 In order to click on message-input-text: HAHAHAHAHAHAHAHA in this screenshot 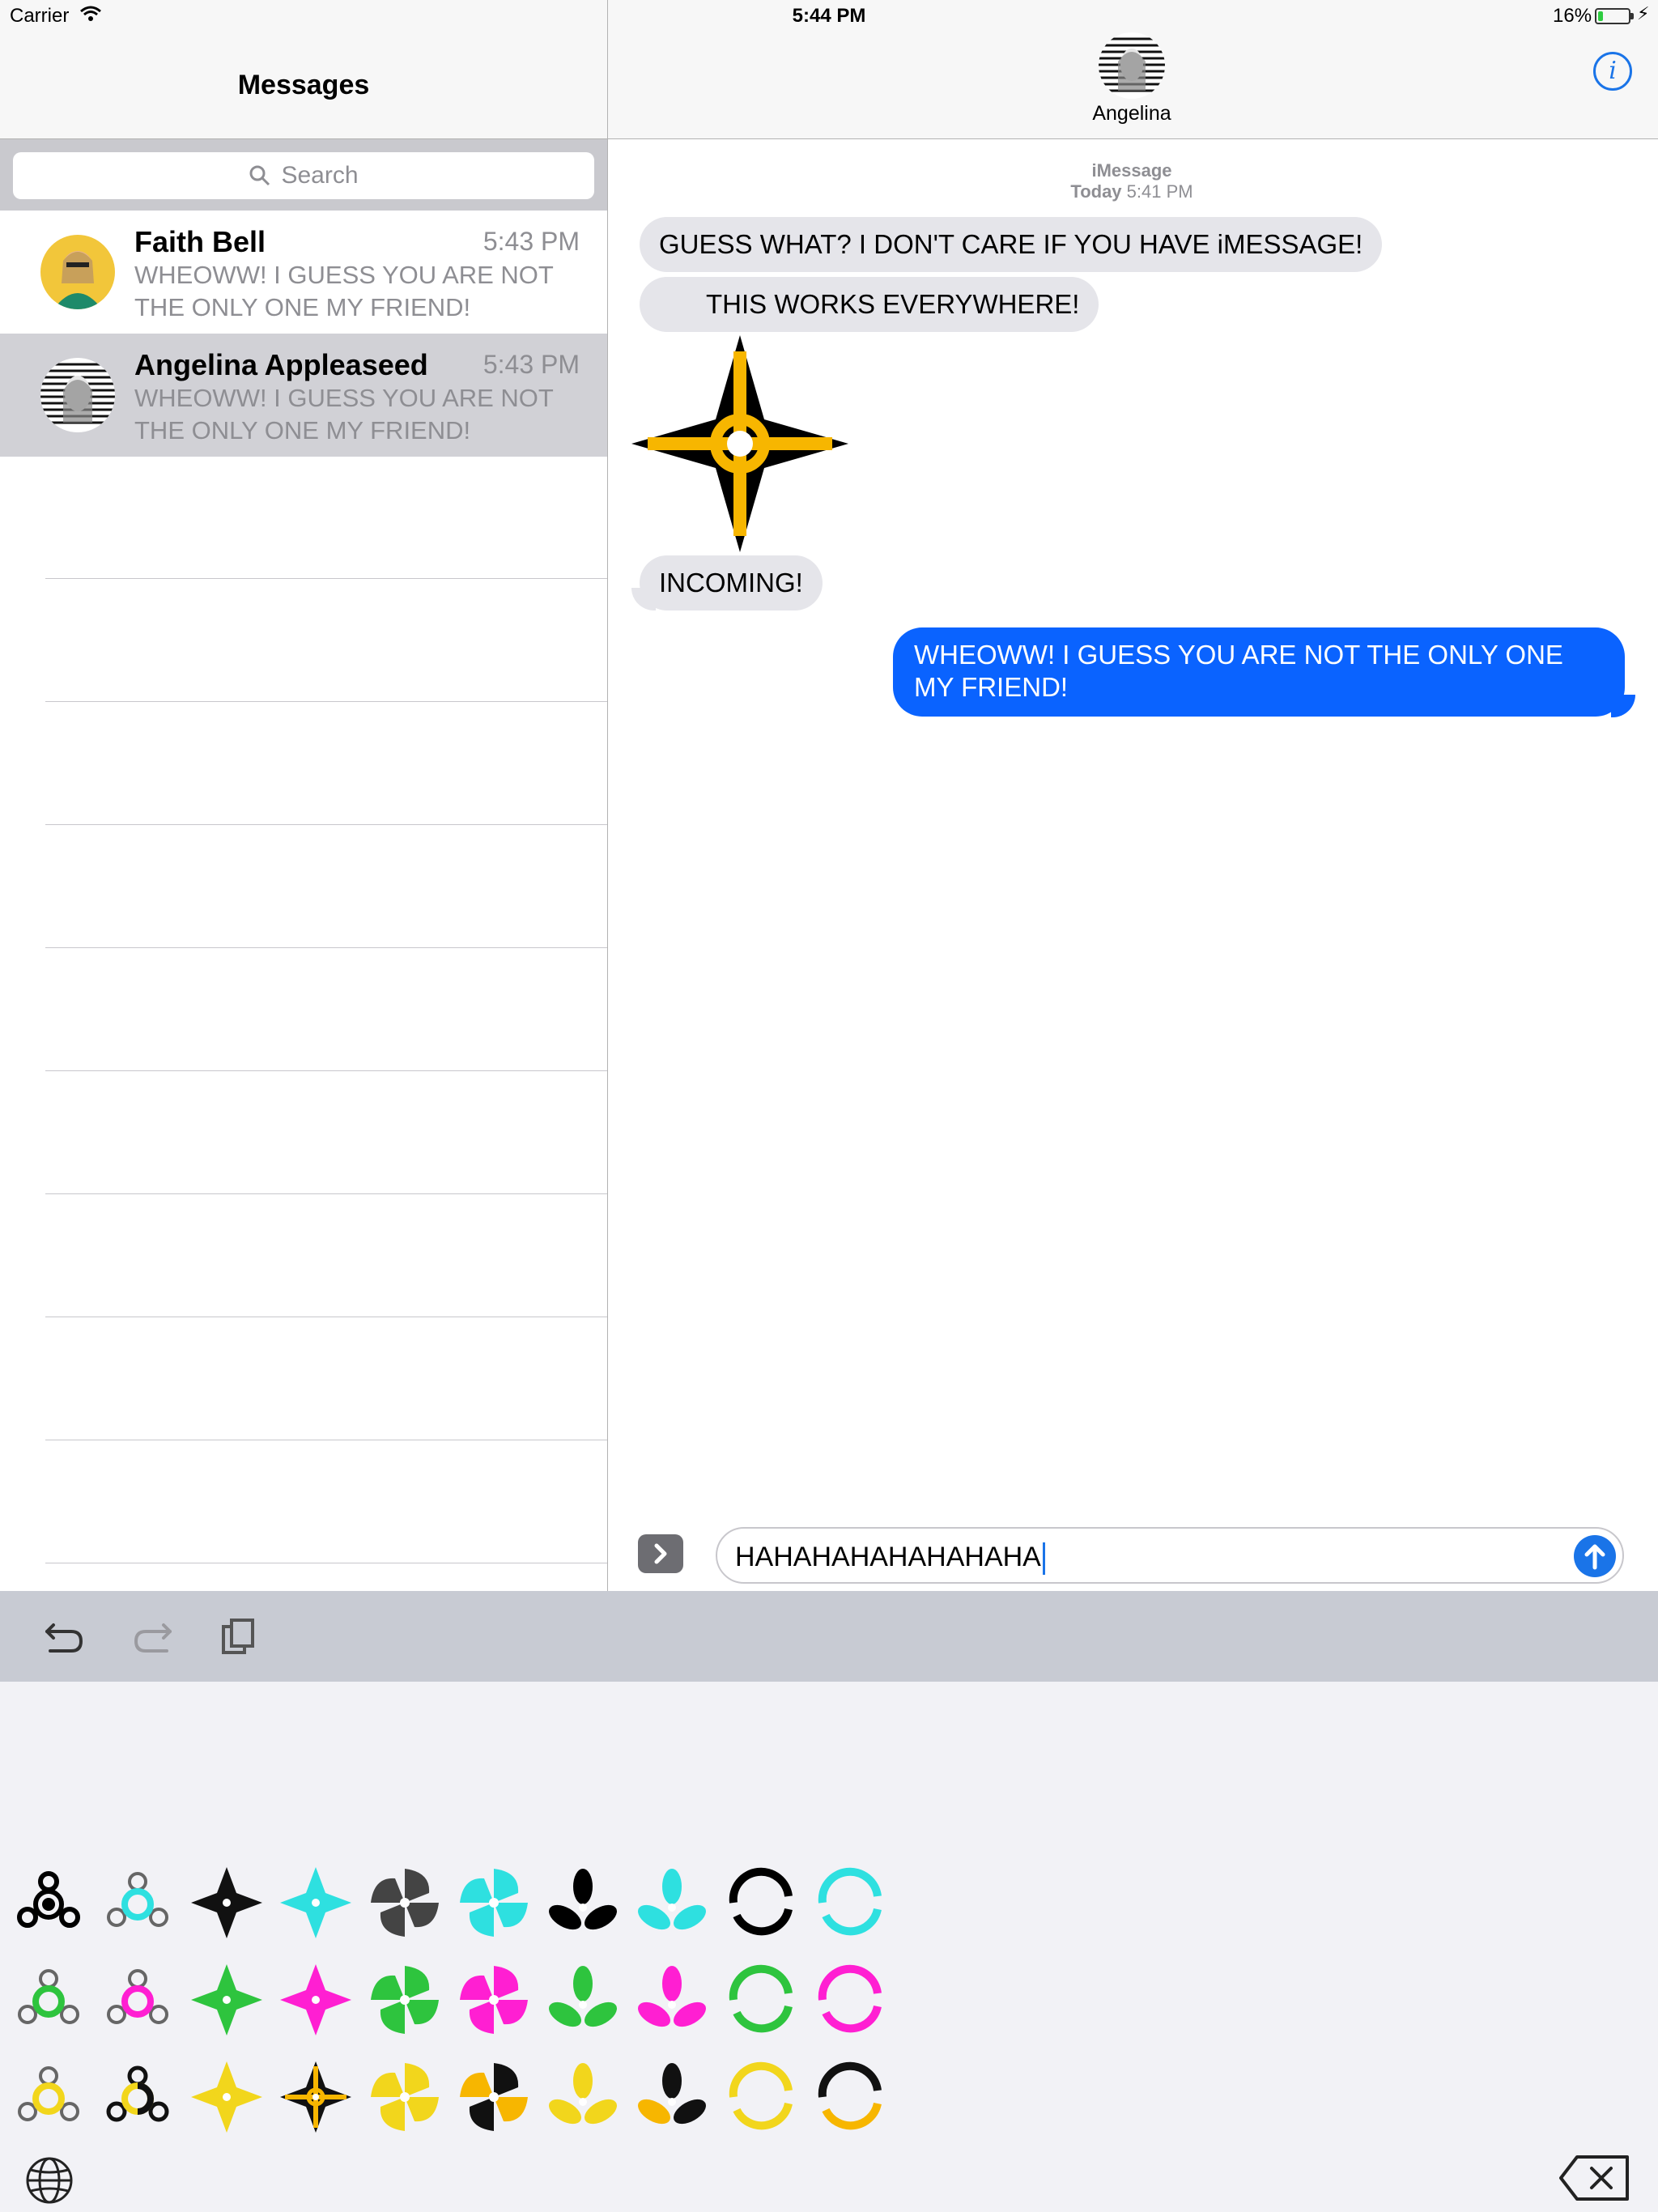, I will do `click(890, 1559)`.